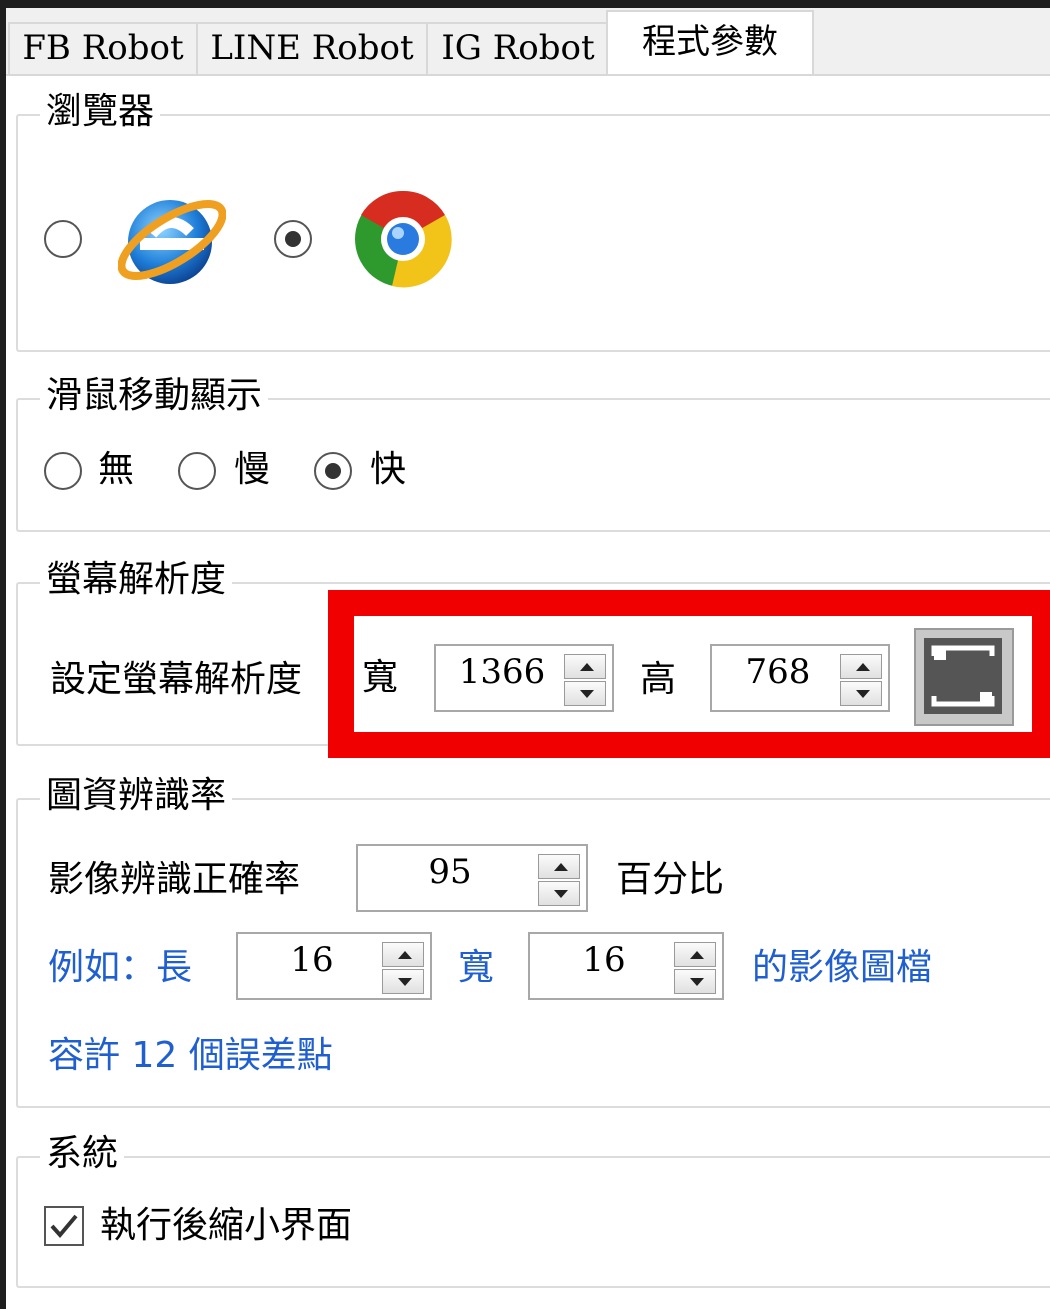  Describe the element at coordinates (226, 1225) in the screenshot. I see `minimize-label: 執行後縮小界面` at that location.